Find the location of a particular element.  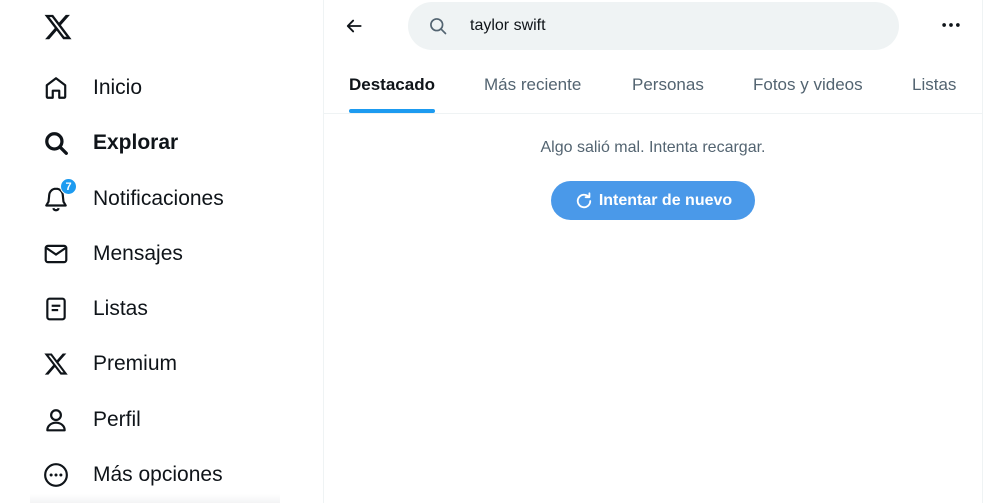

more-options-button is located at coordinates (951, 25).